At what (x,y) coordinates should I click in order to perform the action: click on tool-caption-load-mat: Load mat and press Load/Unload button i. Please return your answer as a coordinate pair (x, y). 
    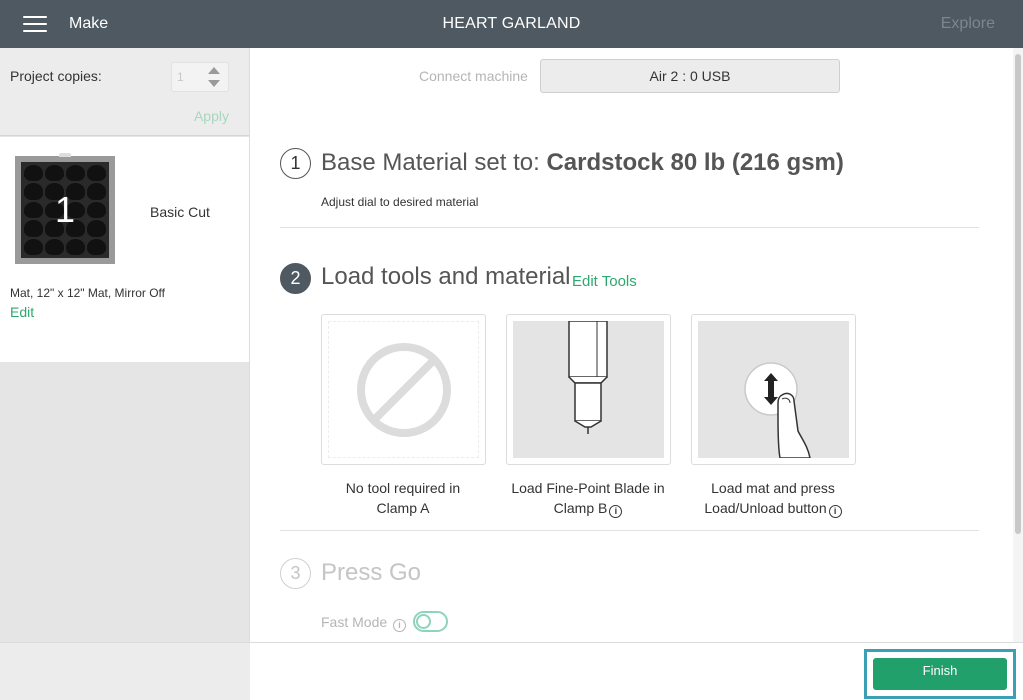
    Looking at the image, I should click on (773, 498).